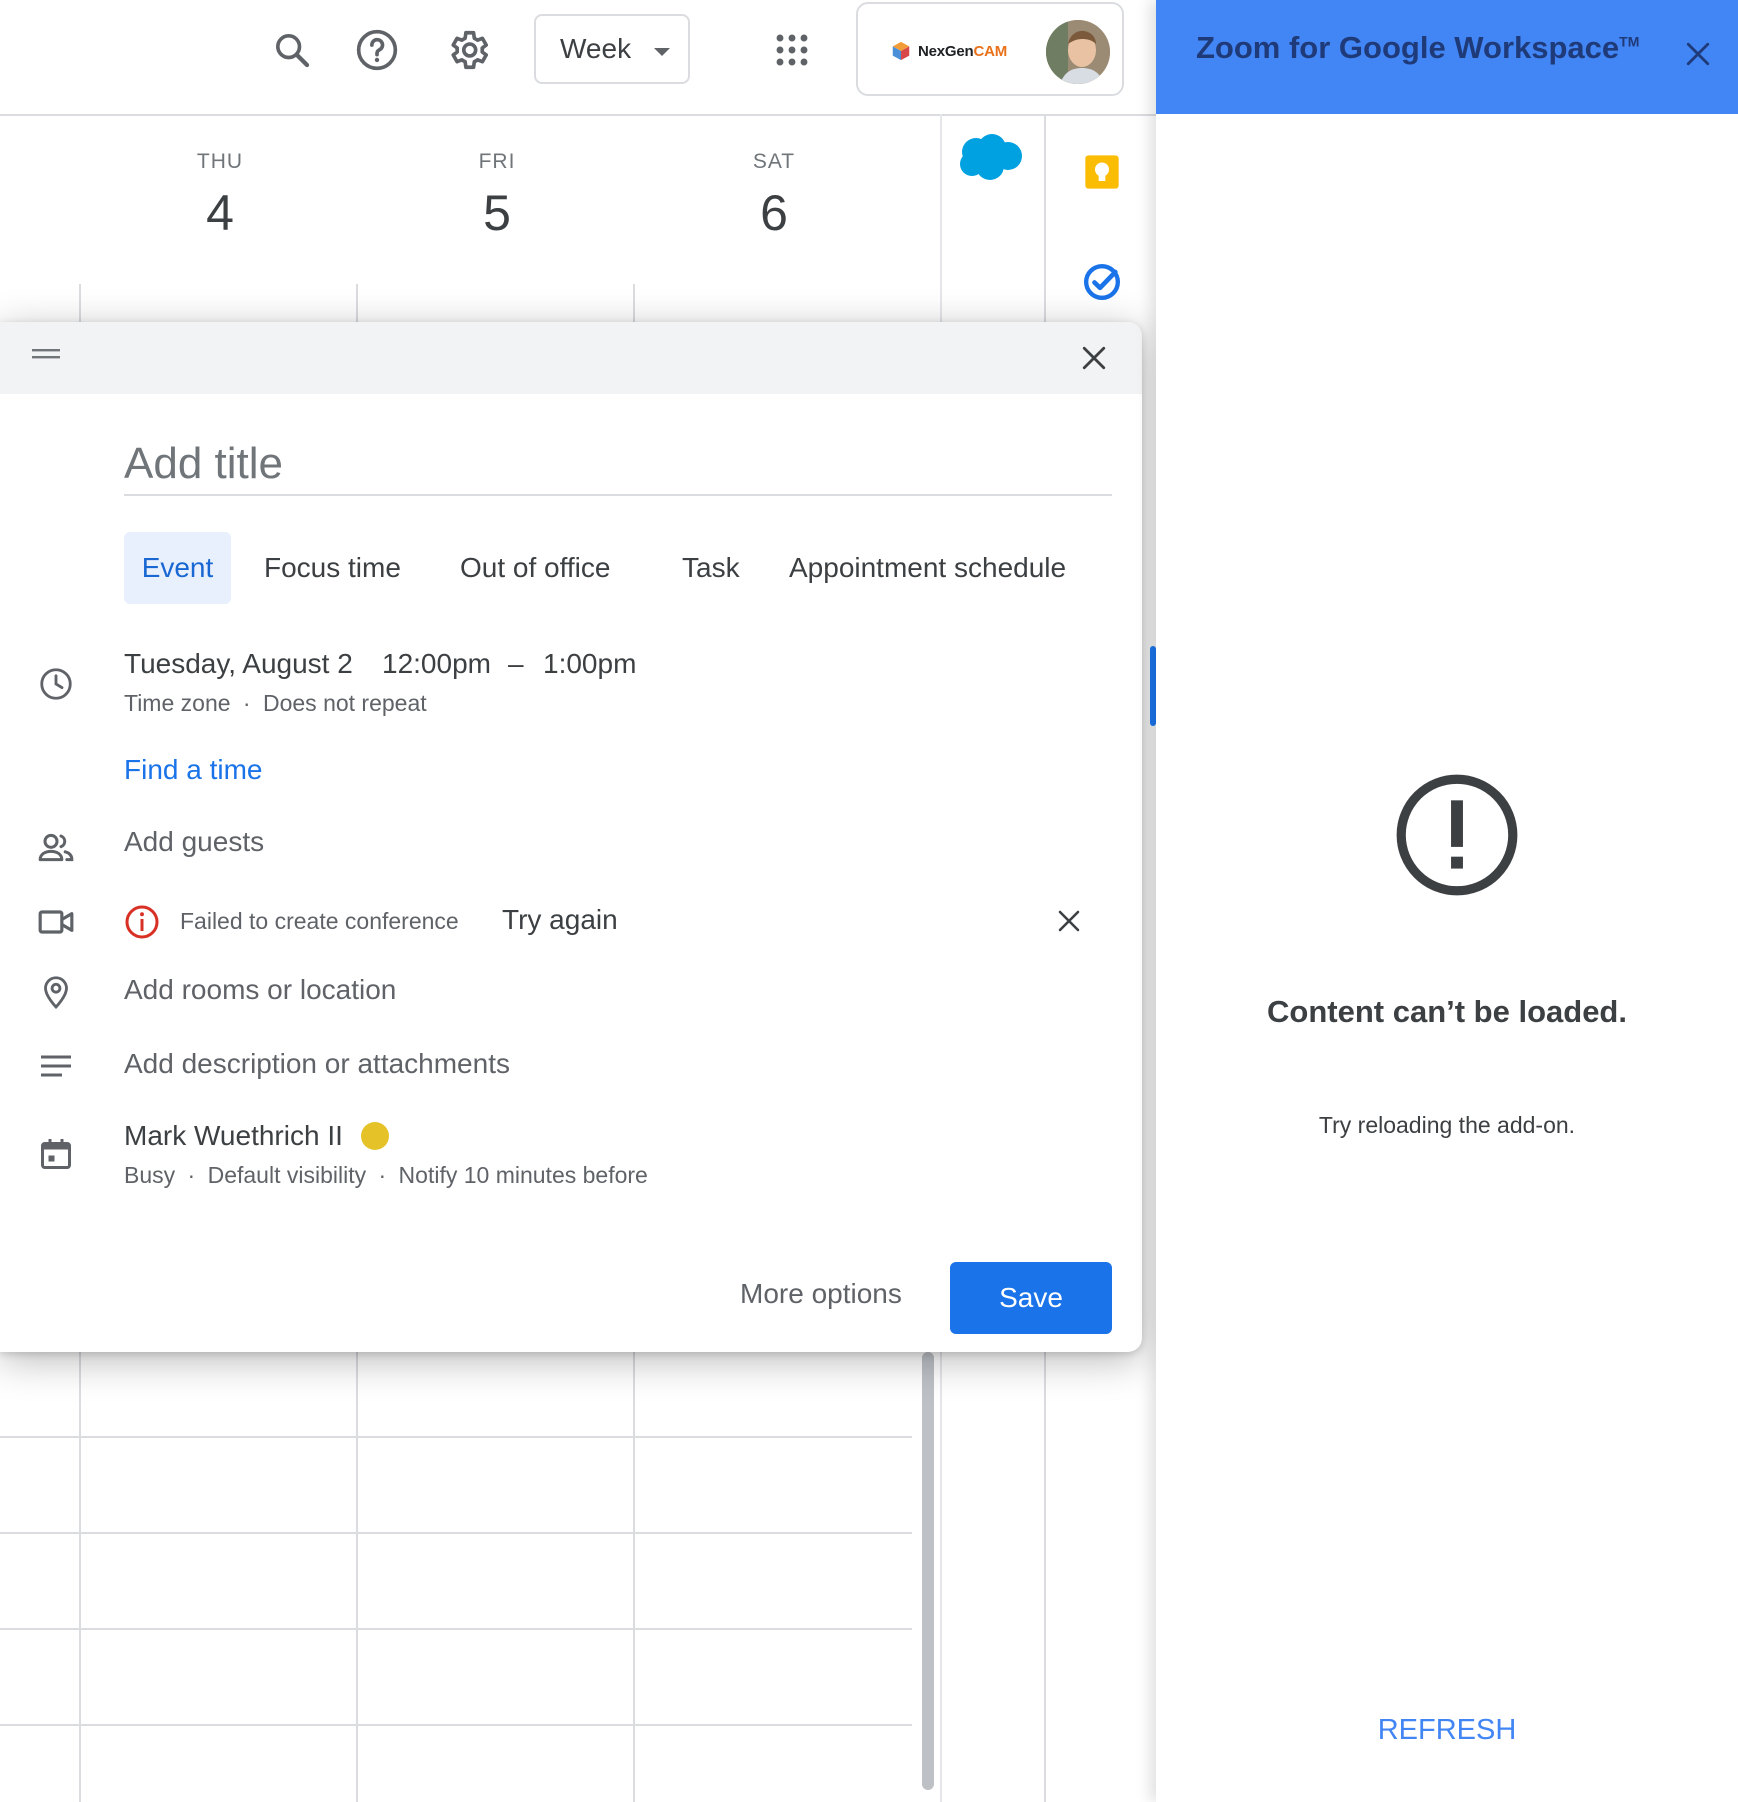  What do you see at coordinates (56, 684) in the screenshot?
I see `clock-icon` at bounding box center [56, 684].